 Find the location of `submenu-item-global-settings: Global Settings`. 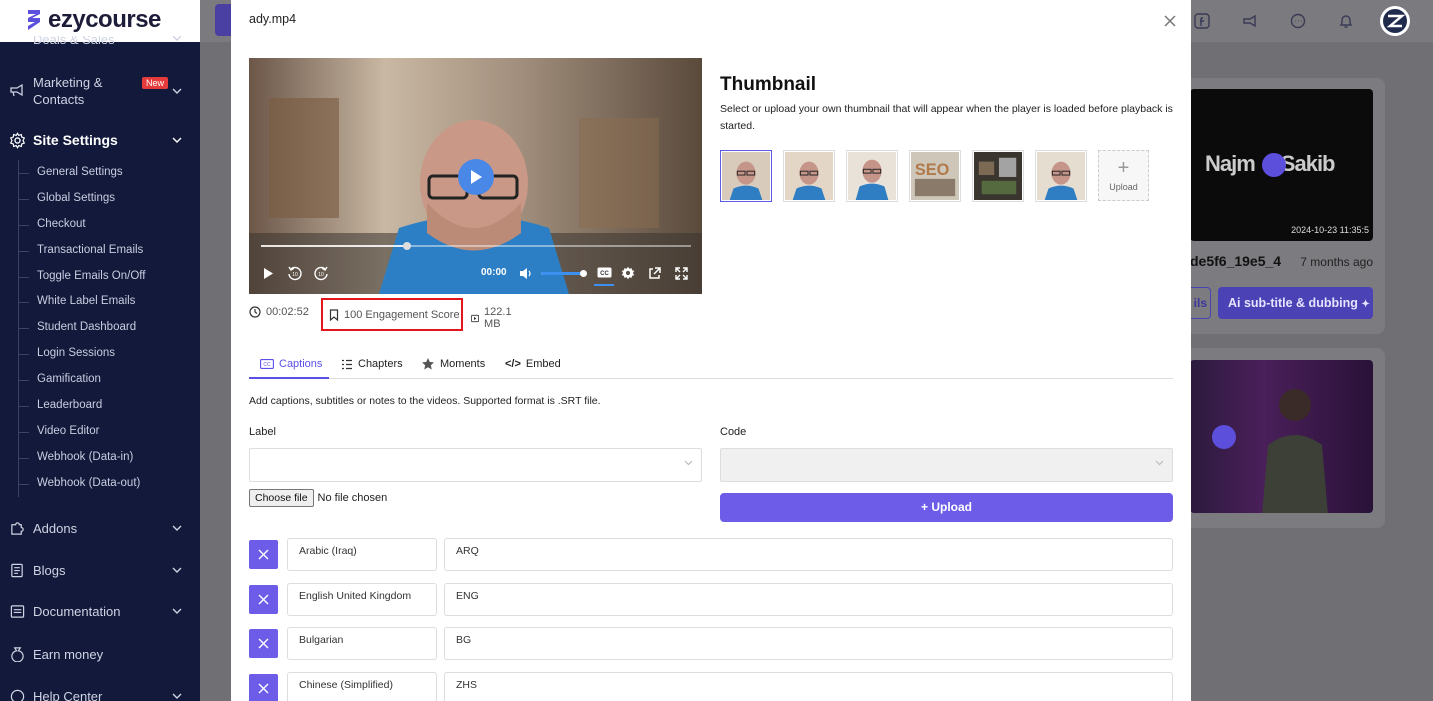

submenu-item-global-settings: Global Settings is located at coordinates (82, 199).